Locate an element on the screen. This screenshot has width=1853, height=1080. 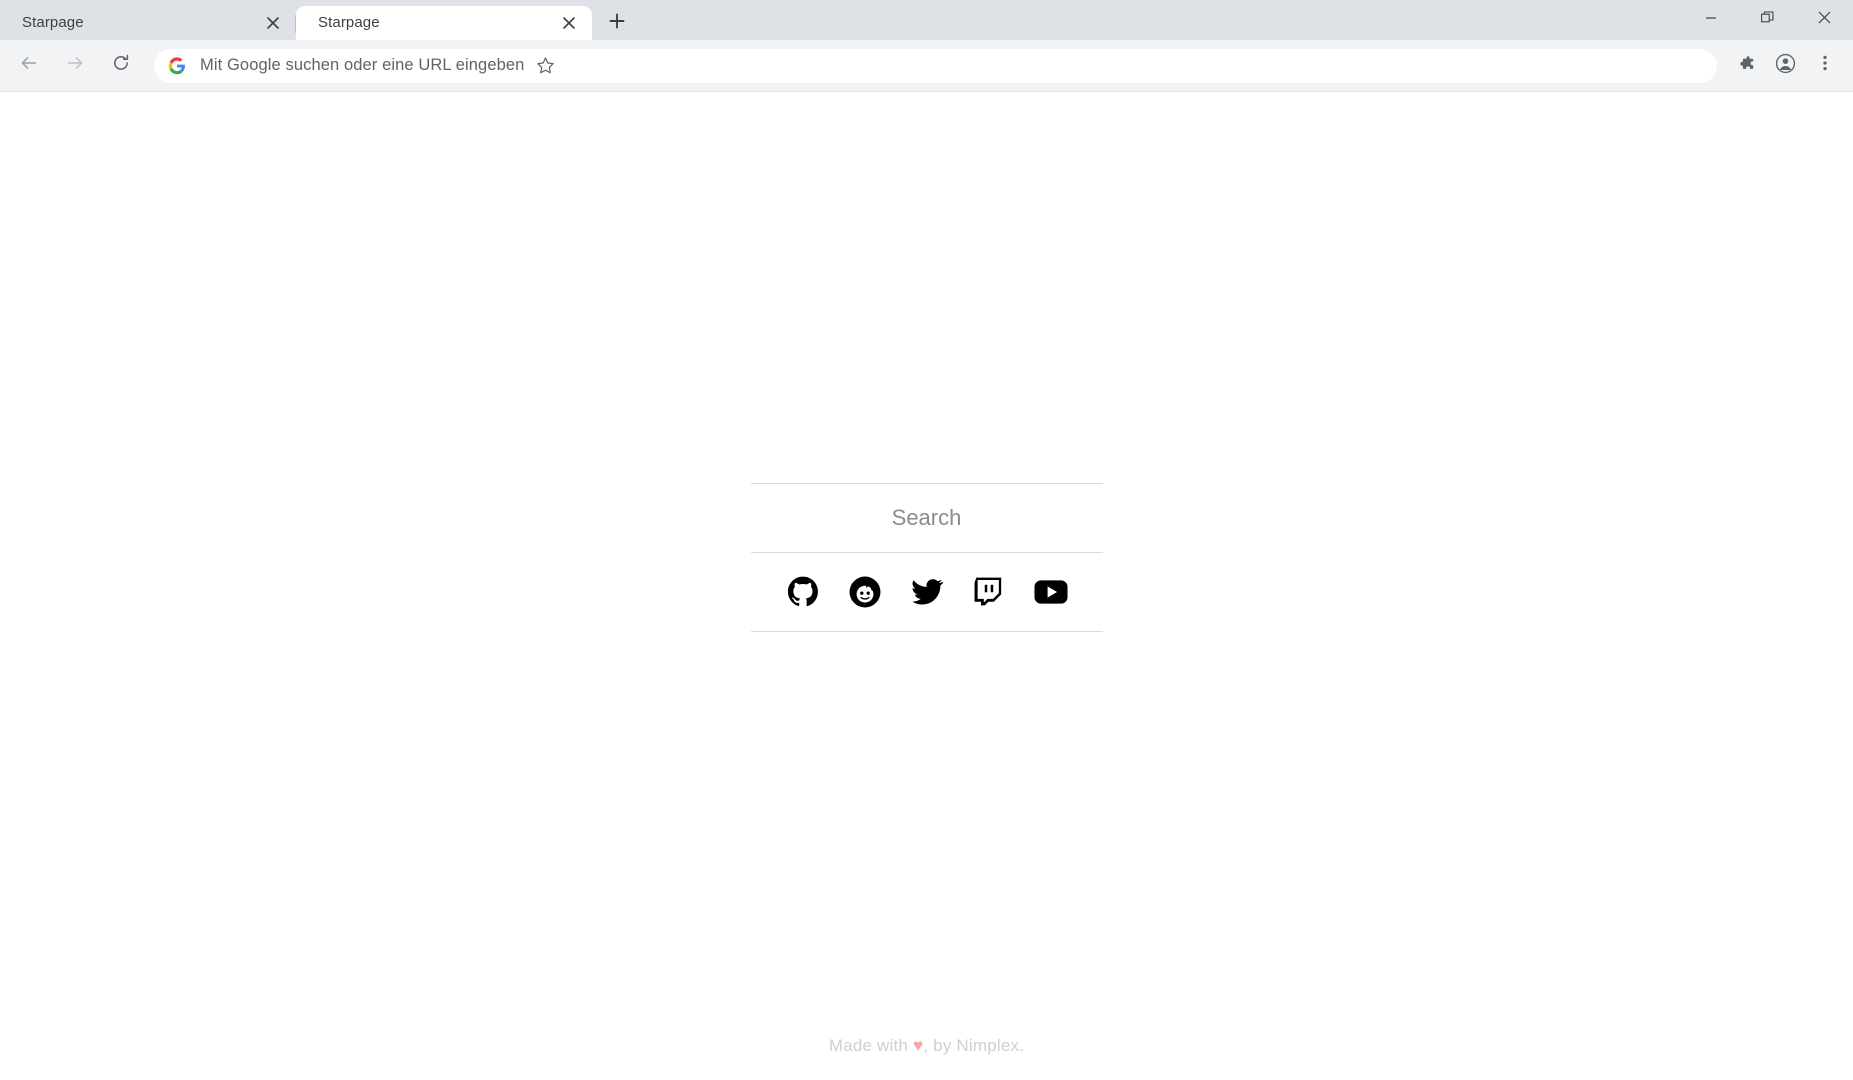
close-button is located at coordinates (1824, 20).